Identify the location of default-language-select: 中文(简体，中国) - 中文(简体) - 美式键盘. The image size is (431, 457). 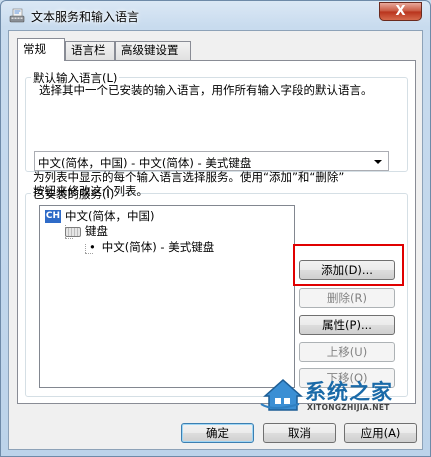
(211, 161).